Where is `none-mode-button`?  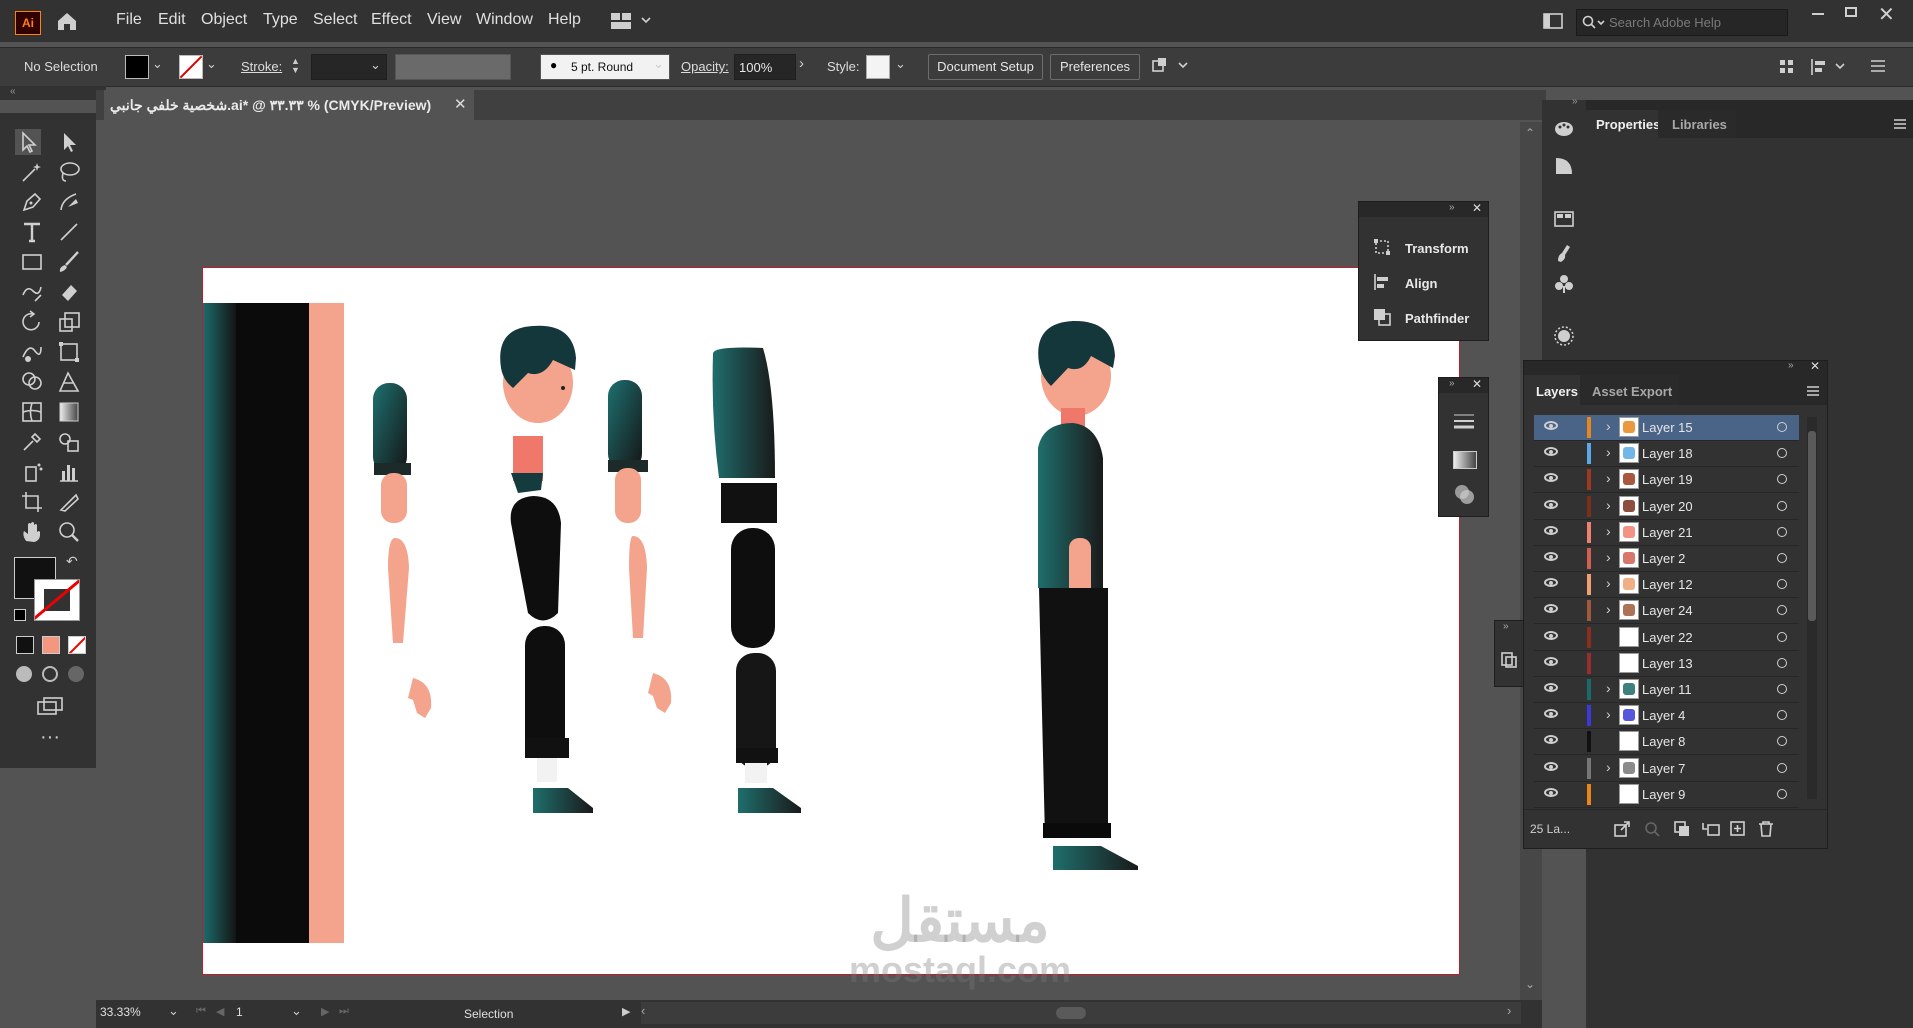
none-mode-button is located at coordinates (77, 645).